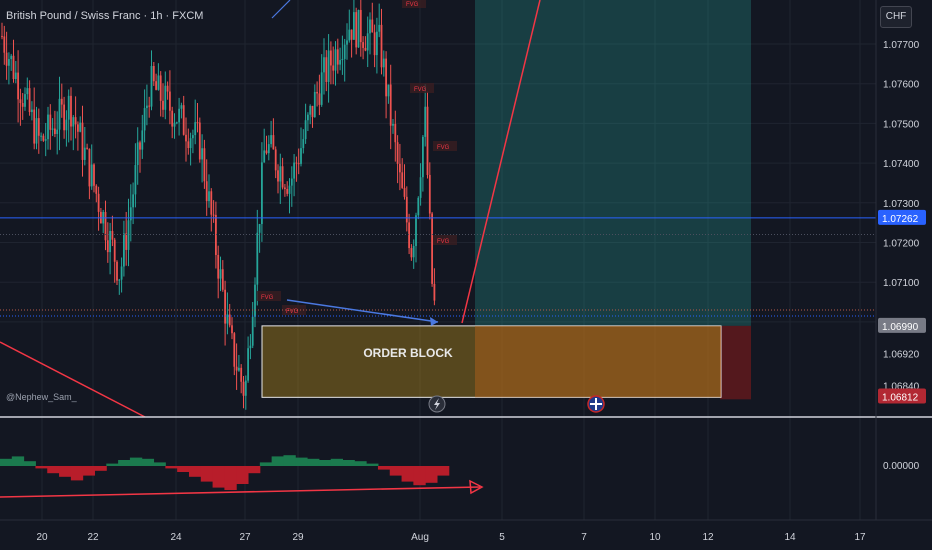  What do you see at coordinates (42, 537) in the screenshot?
I see `time-tick: 20` at bounding box center [42, 537].